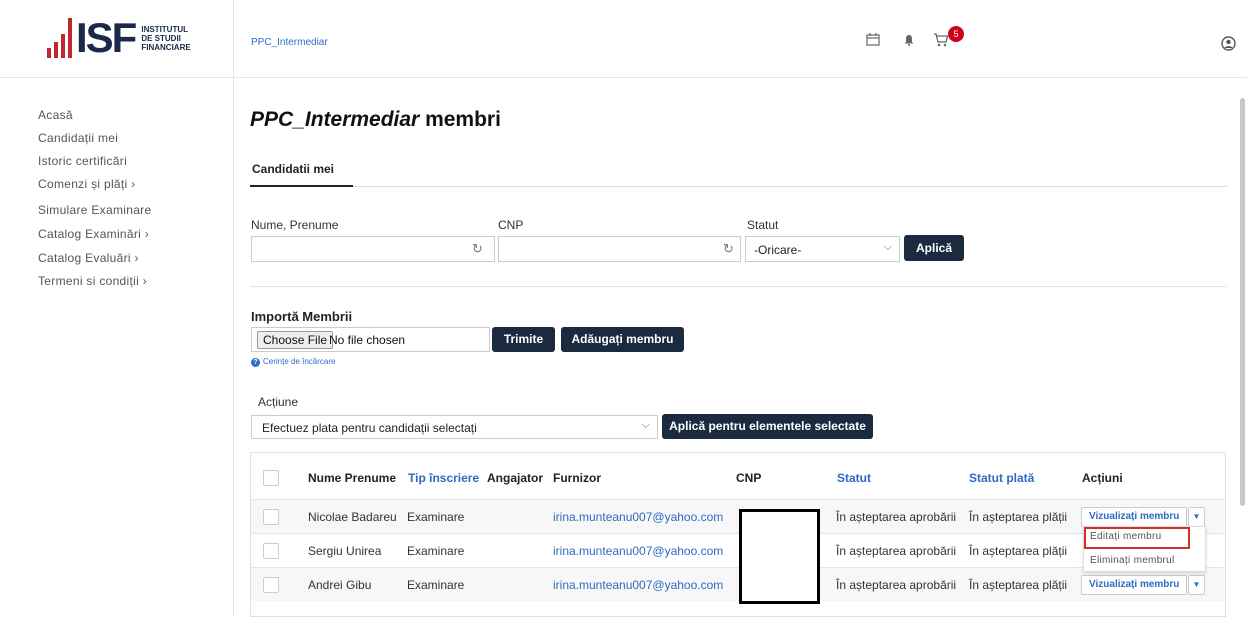 The width and height of the screenshot is (1247, 617). Describe the element at coordinates (352, 517) in the screenshot. I see `member-name: Nicolae Badareu` at that location.